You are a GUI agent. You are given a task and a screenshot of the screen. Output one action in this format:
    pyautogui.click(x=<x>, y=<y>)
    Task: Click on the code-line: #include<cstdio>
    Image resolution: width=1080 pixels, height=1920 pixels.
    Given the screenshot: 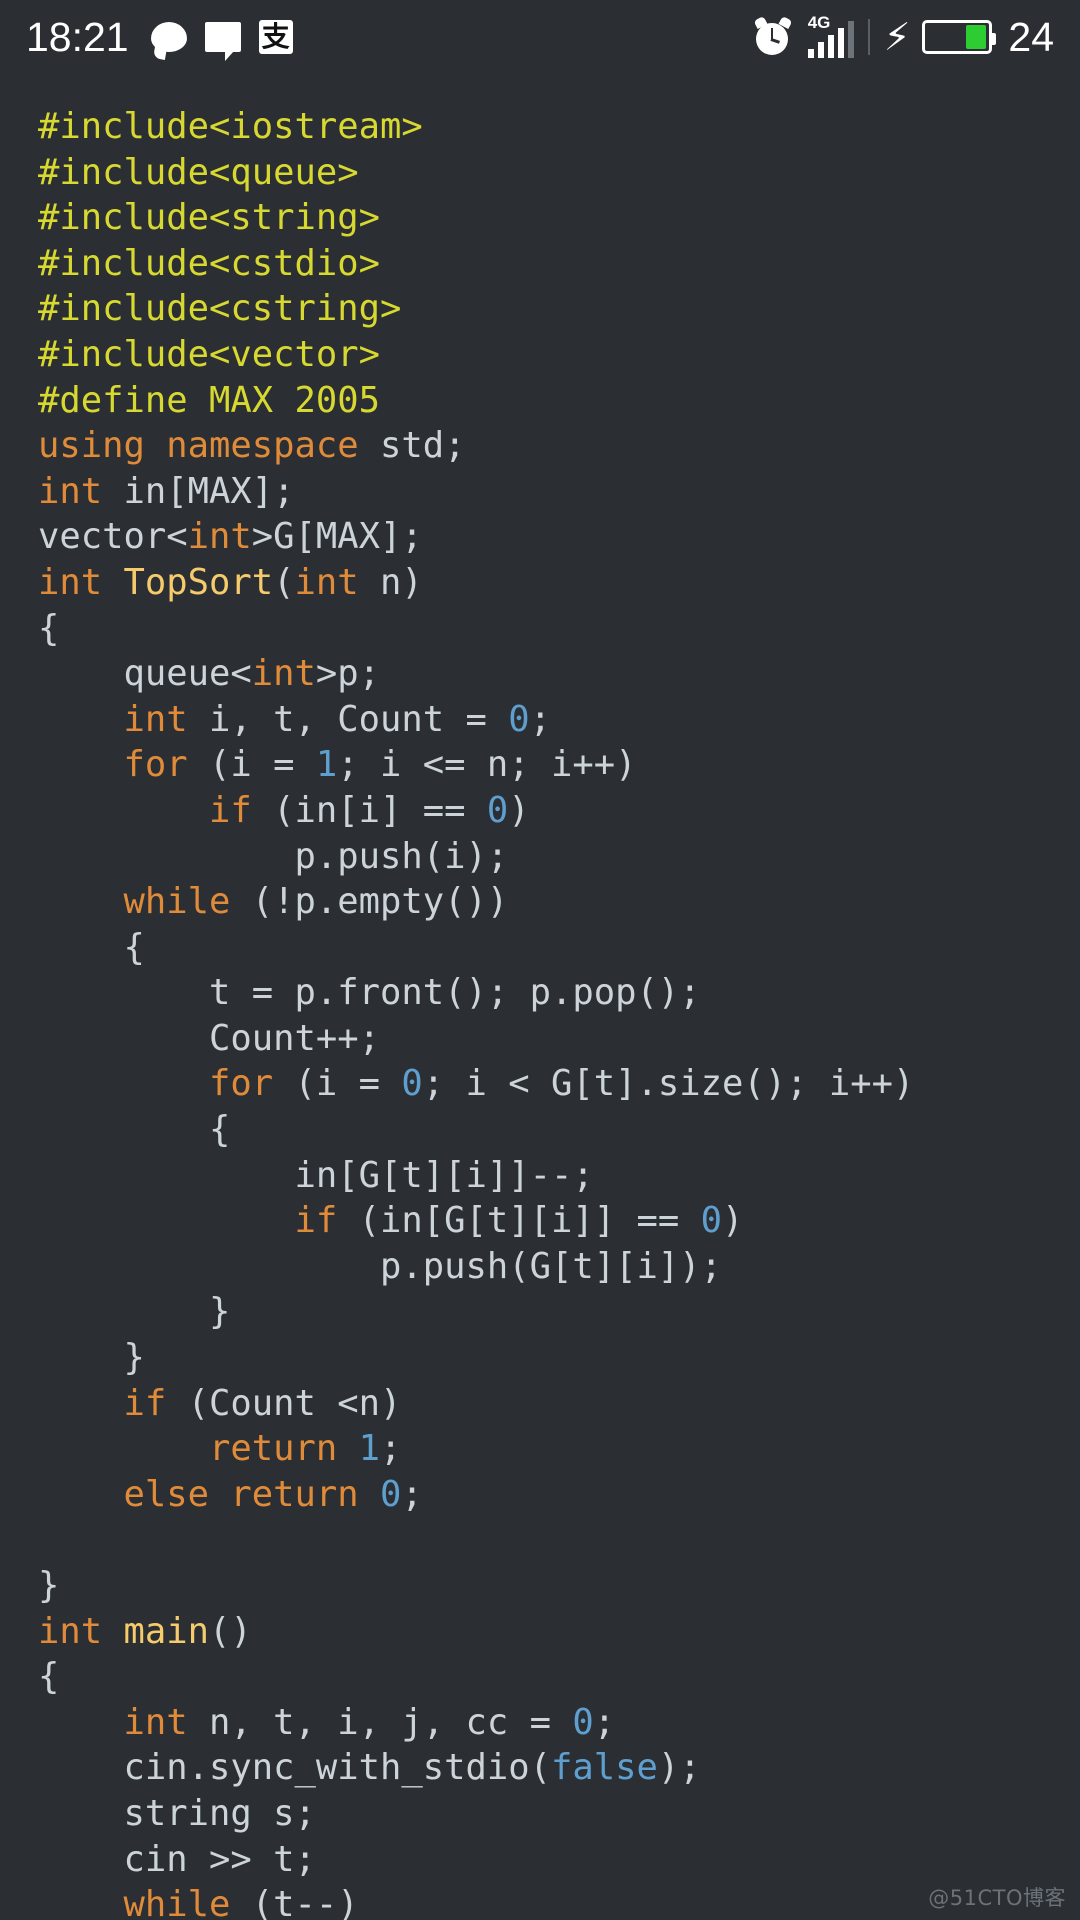 What is the action you would take?
    pyautogui.click(x=209, y=263)
    